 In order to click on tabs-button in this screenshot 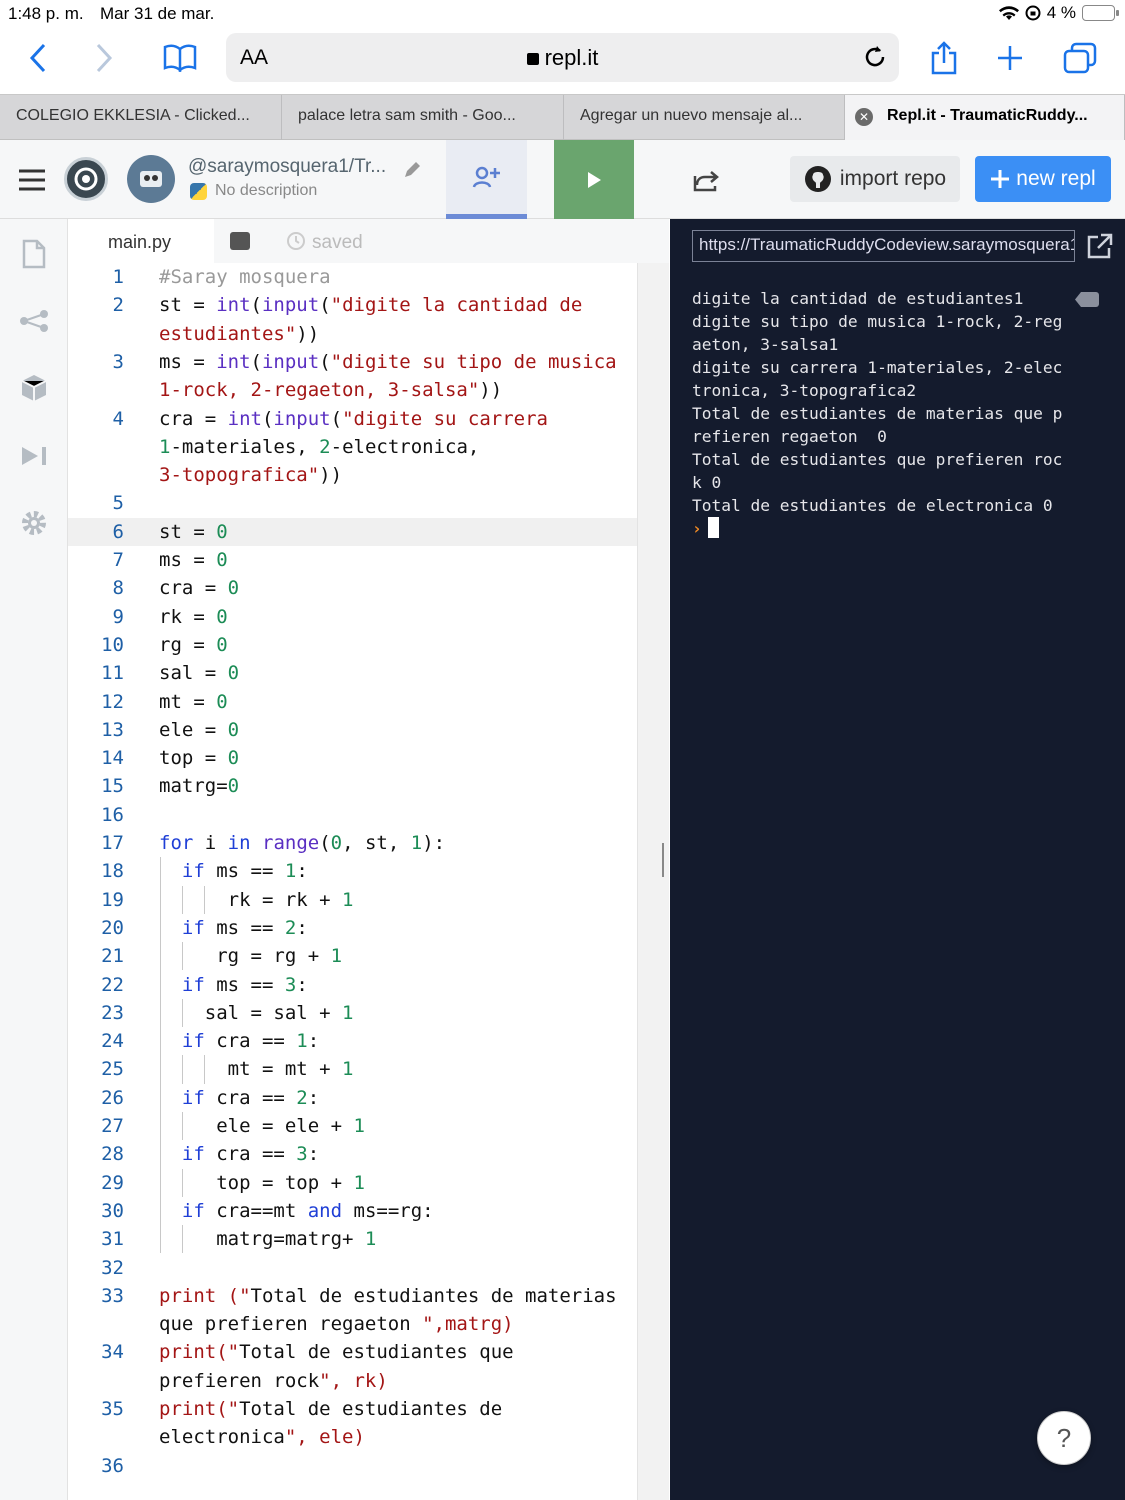, I will do `click(1080, 58)`.